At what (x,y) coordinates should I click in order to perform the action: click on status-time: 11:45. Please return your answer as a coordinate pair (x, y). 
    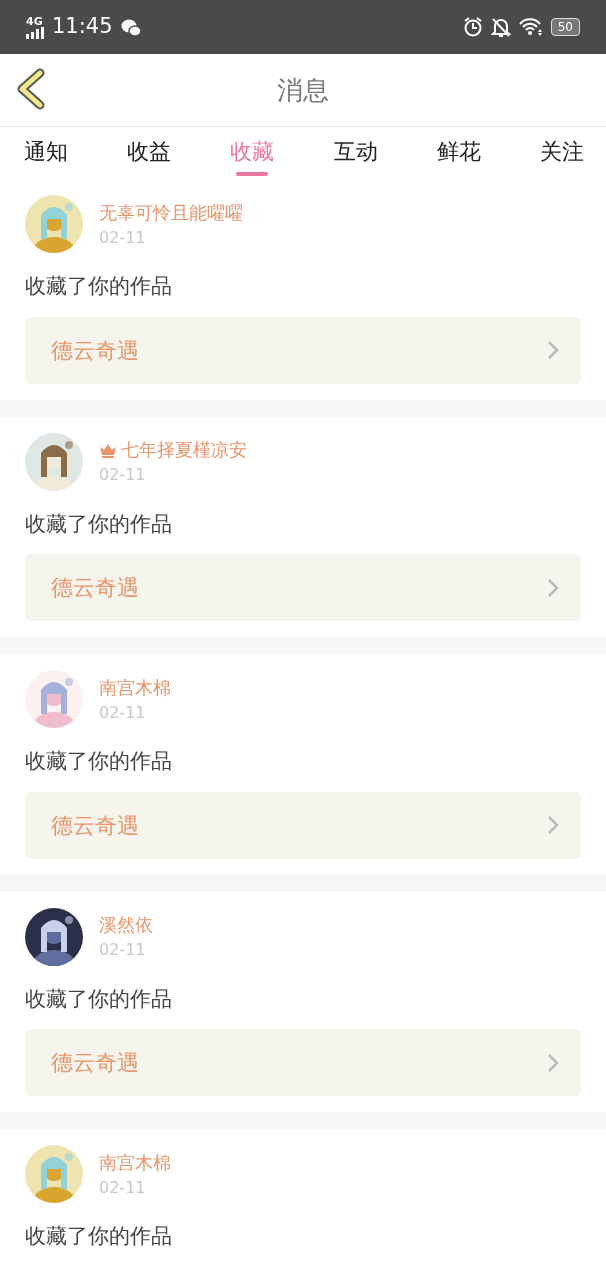
    Looking at the image, I should click on (82, 27).